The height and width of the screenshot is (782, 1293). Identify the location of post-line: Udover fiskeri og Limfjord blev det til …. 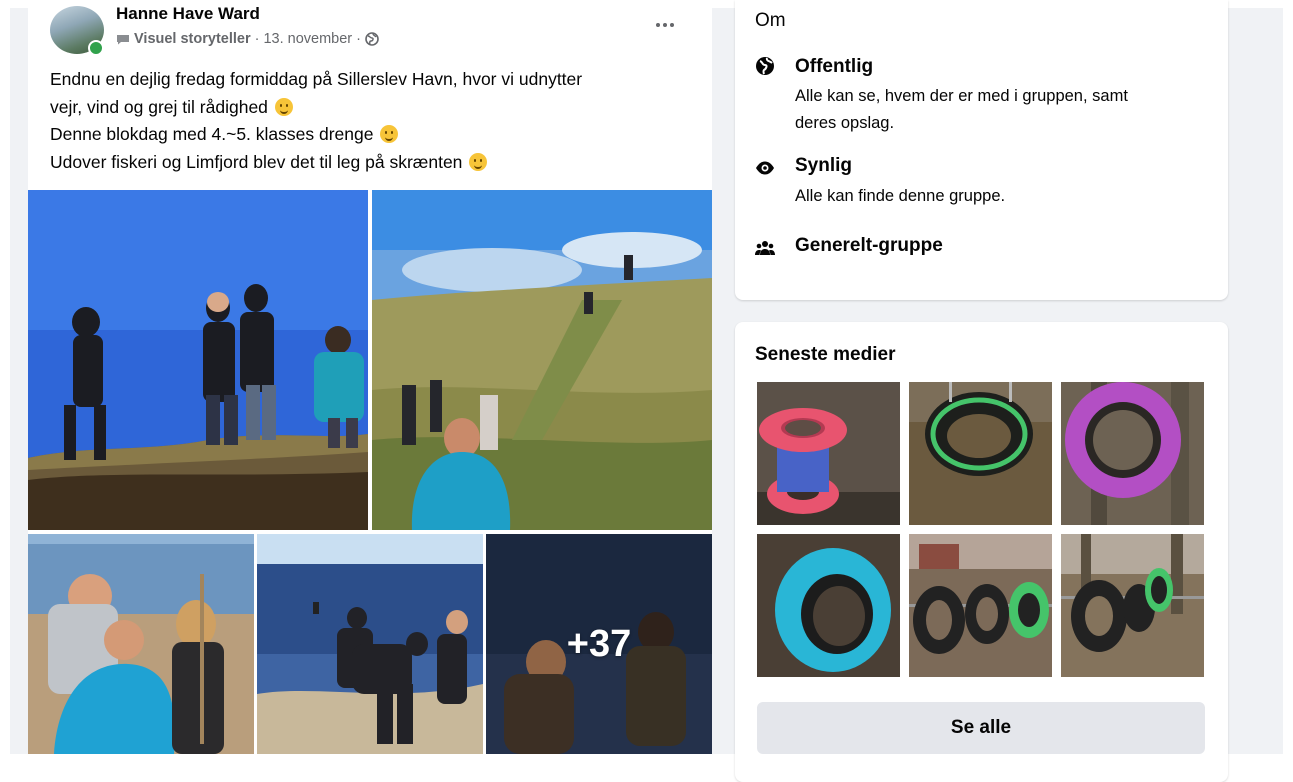
(256, 161).